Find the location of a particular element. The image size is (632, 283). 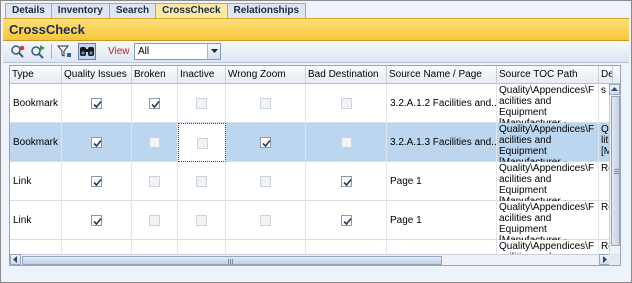

horizontal-scroll-thumb is located at coordinates (232, 260).